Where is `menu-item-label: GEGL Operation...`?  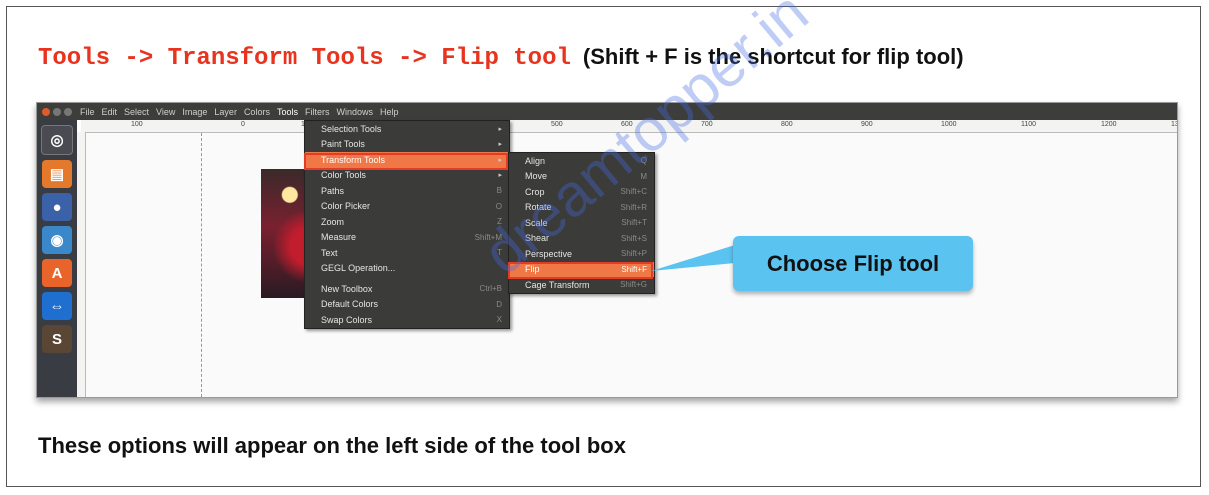
menu-item-label: GEGL Operation... is located at coordinates (358, 268).